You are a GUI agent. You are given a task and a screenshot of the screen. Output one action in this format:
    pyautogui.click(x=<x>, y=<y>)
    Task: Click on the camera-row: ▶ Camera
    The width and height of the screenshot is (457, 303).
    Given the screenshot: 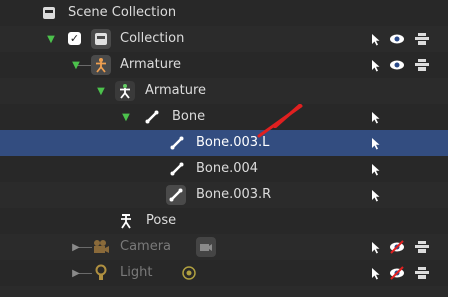 What is the action you would take?
    pyautogui.click(x=224, y=247)
    